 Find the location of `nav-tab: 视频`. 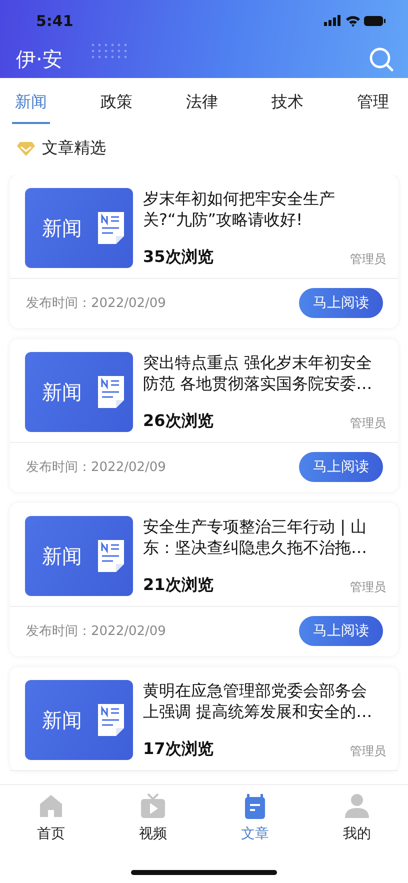

nav-tab: 视频 is located at coordinates (153, 817).